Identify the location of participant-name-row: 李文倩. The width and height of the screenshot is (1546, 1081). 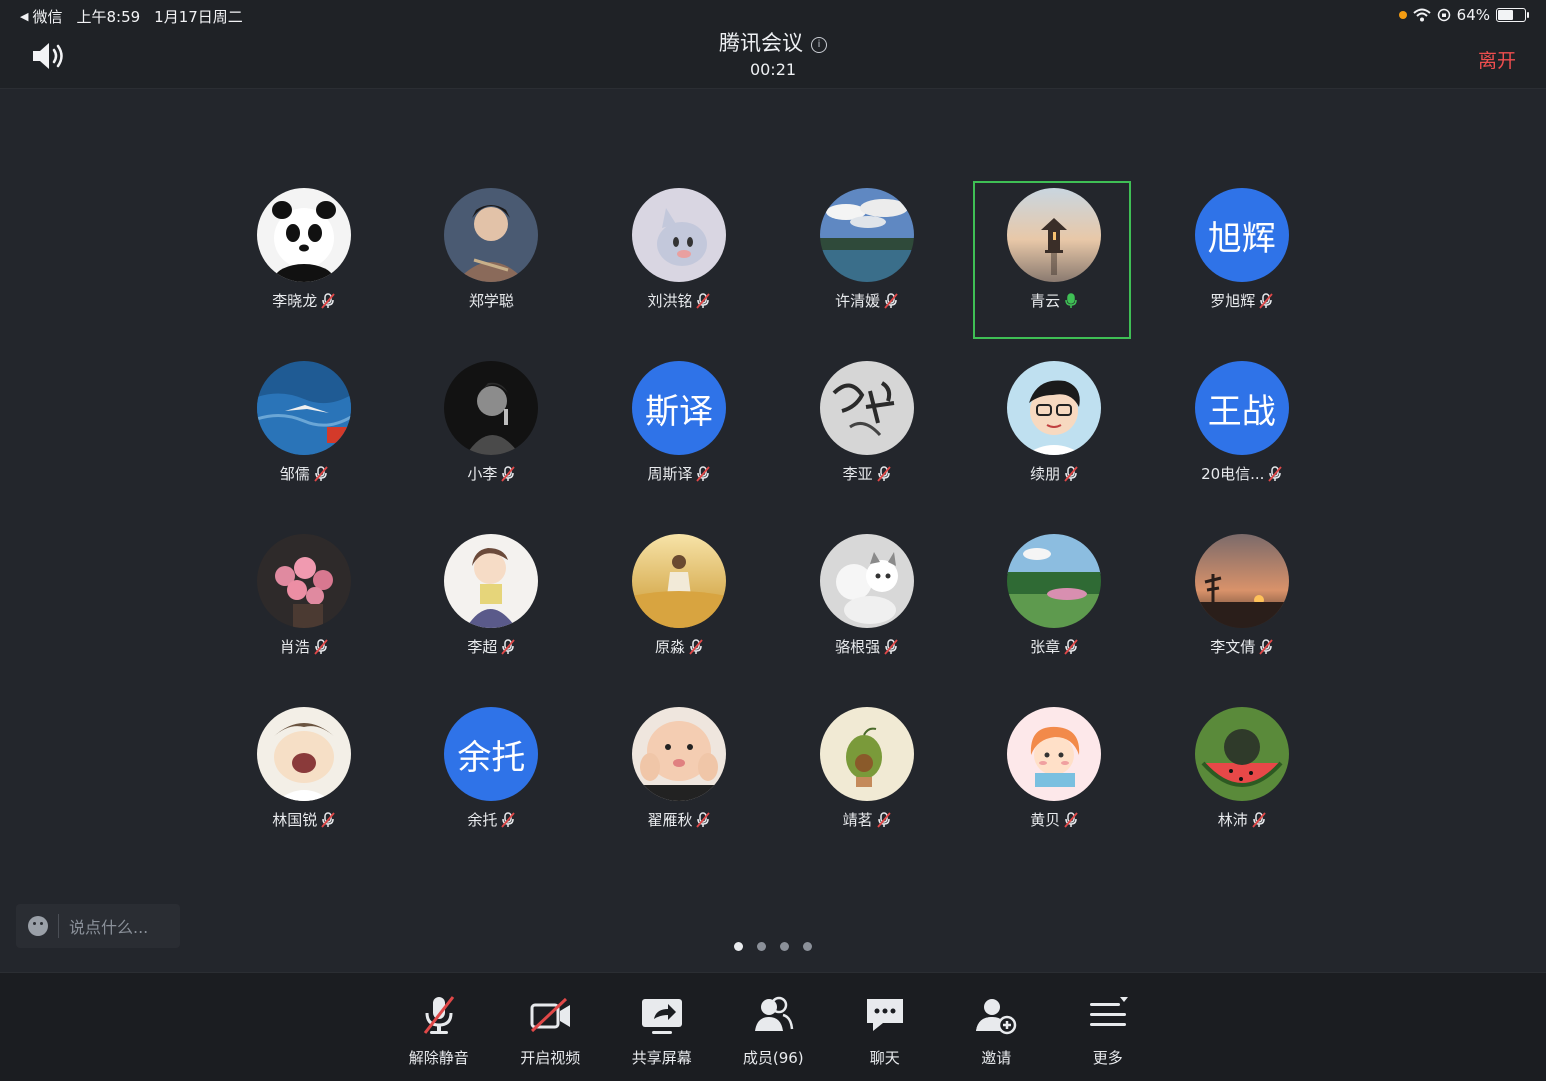
(1241, 646).